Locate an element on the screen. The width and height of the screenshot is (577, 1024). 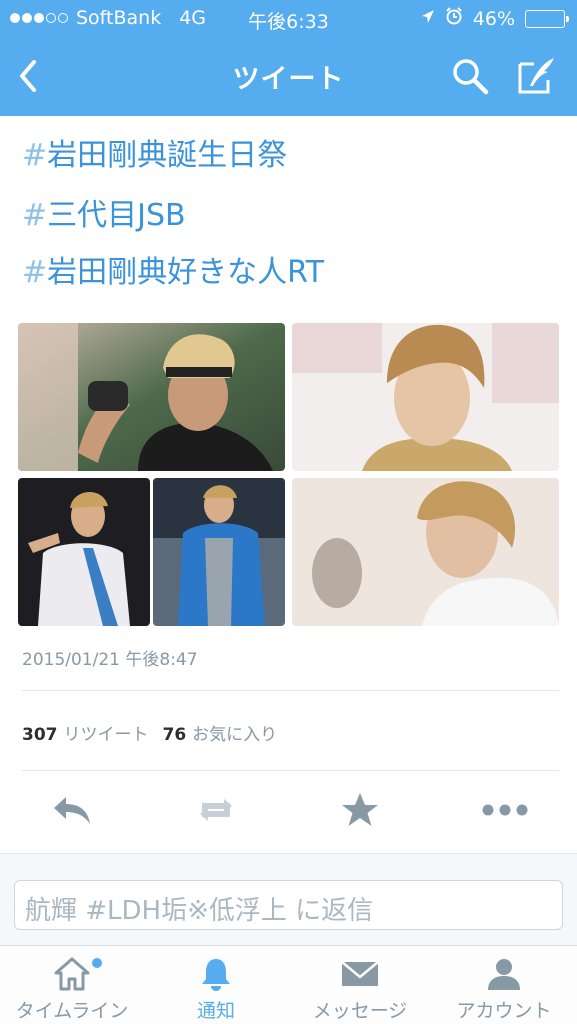
tab-account: アカウント is located at coordinates (504, 987).